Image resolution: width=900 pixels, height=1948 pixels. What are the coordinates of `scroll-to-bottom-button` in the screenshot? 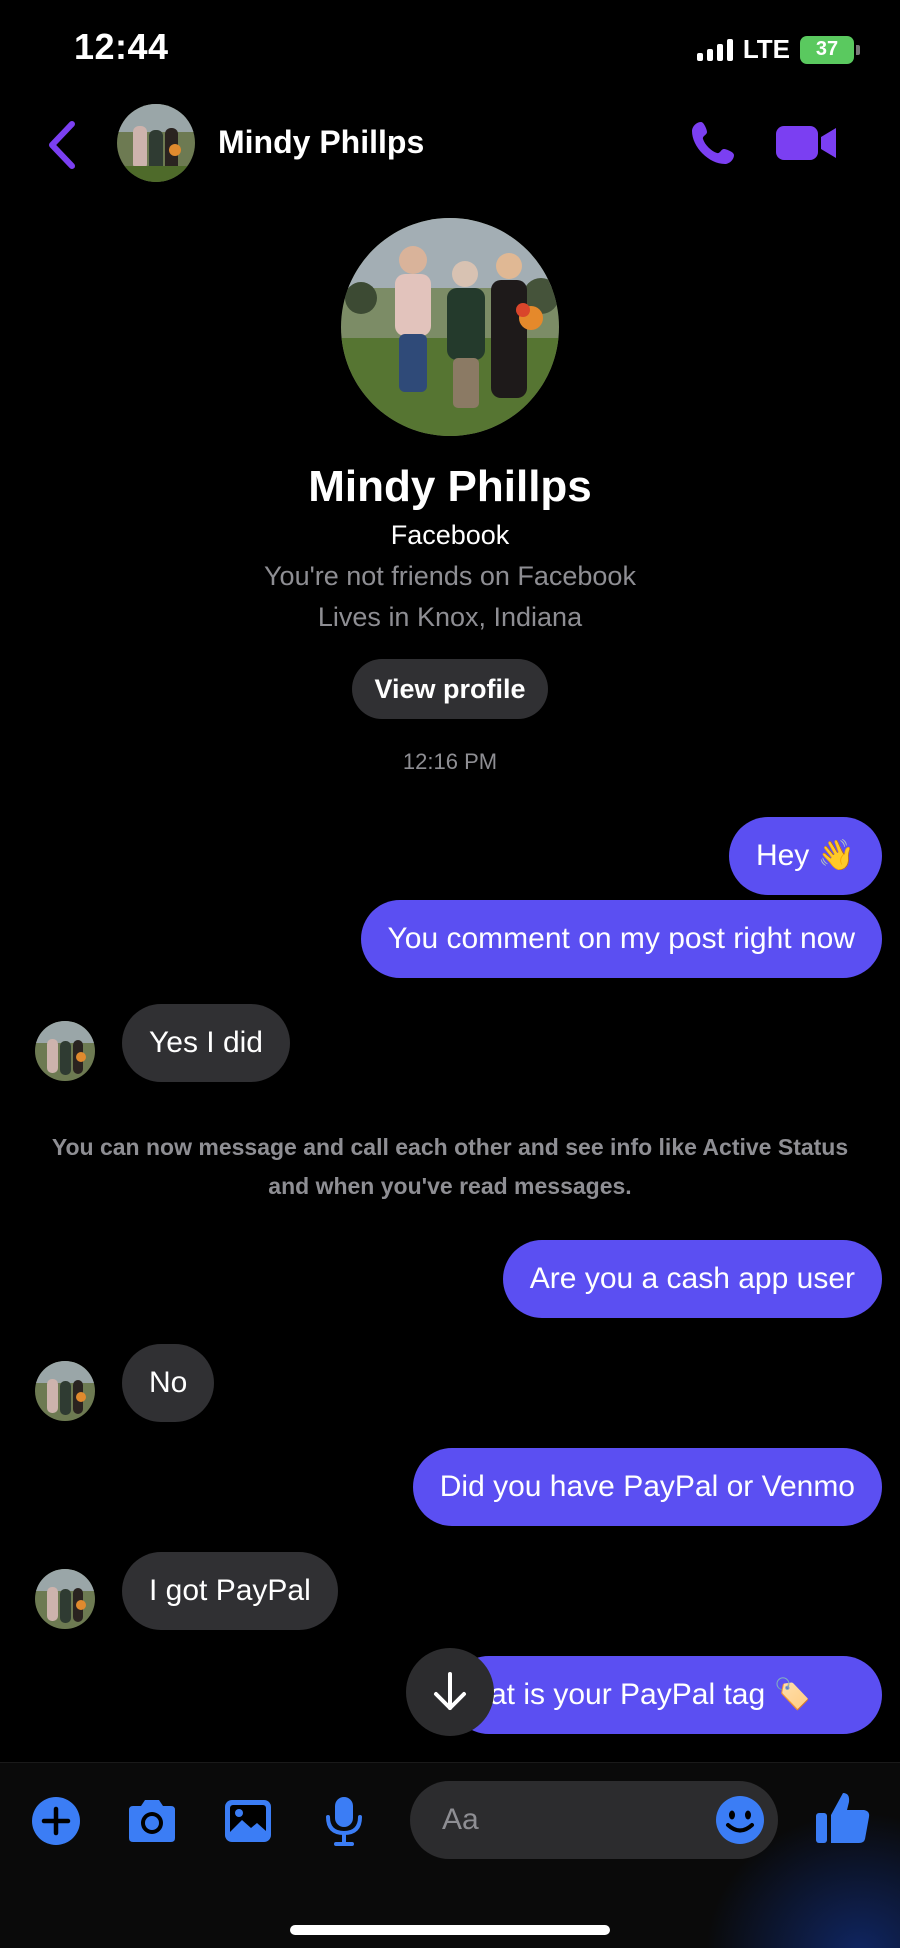 It's located at (450, 1692).